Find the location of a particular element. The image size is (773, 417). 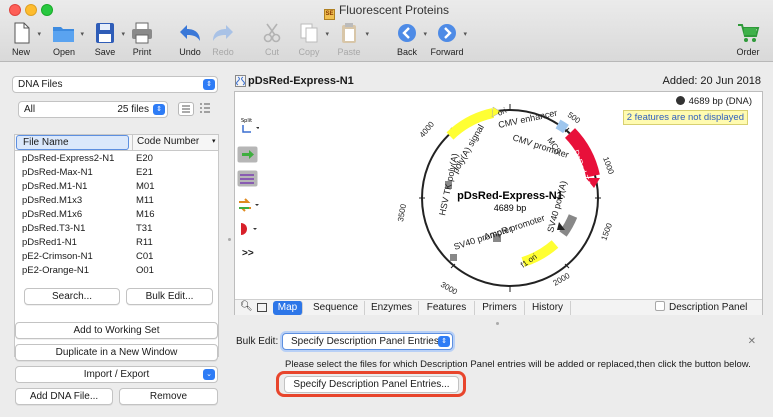

paste-icon is located at coordinates (349, 33).